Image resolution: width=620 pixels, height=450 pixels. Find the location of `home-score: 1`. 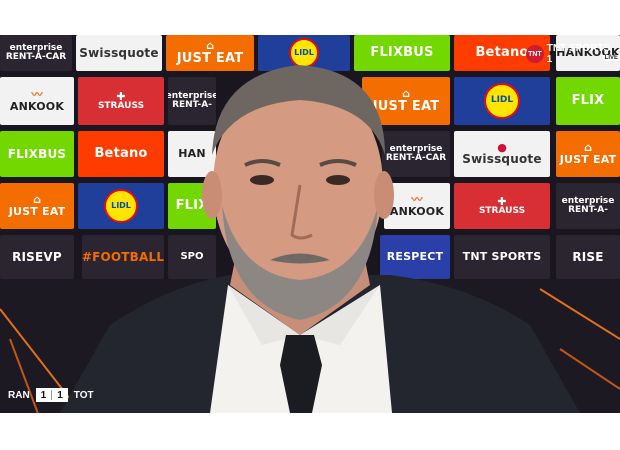

home-score: 1 is located at coordinates (43, 395).